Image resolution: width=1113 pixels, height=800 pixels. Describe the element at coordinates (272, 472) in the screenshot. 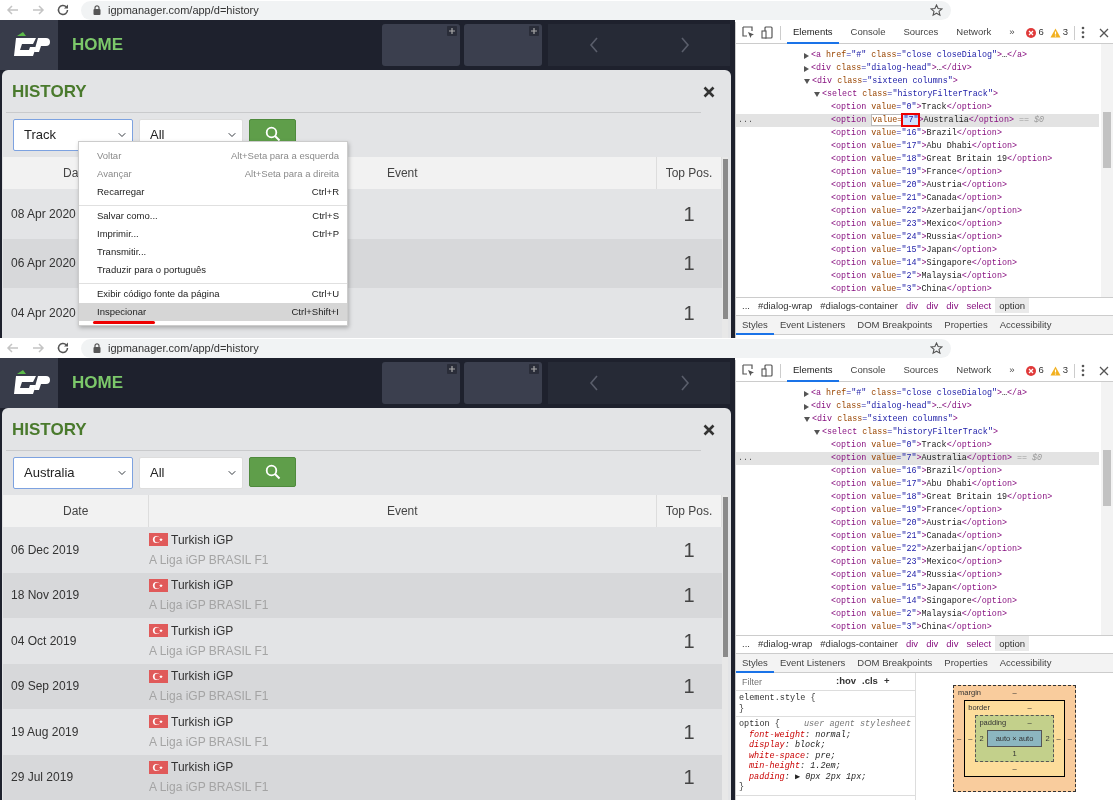

I see `search-button` at that location.